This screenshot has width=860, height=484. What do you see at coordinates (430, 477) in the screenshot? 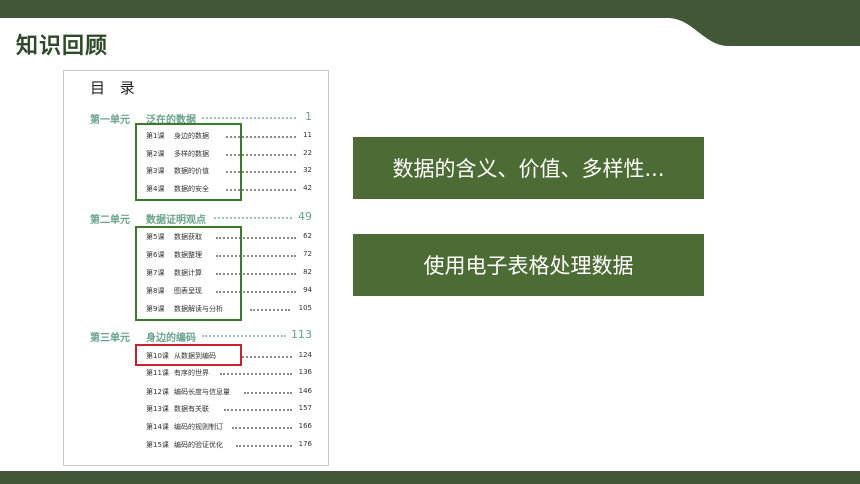
I see `bottom-decorative-band` at bounding box center [430, 477].